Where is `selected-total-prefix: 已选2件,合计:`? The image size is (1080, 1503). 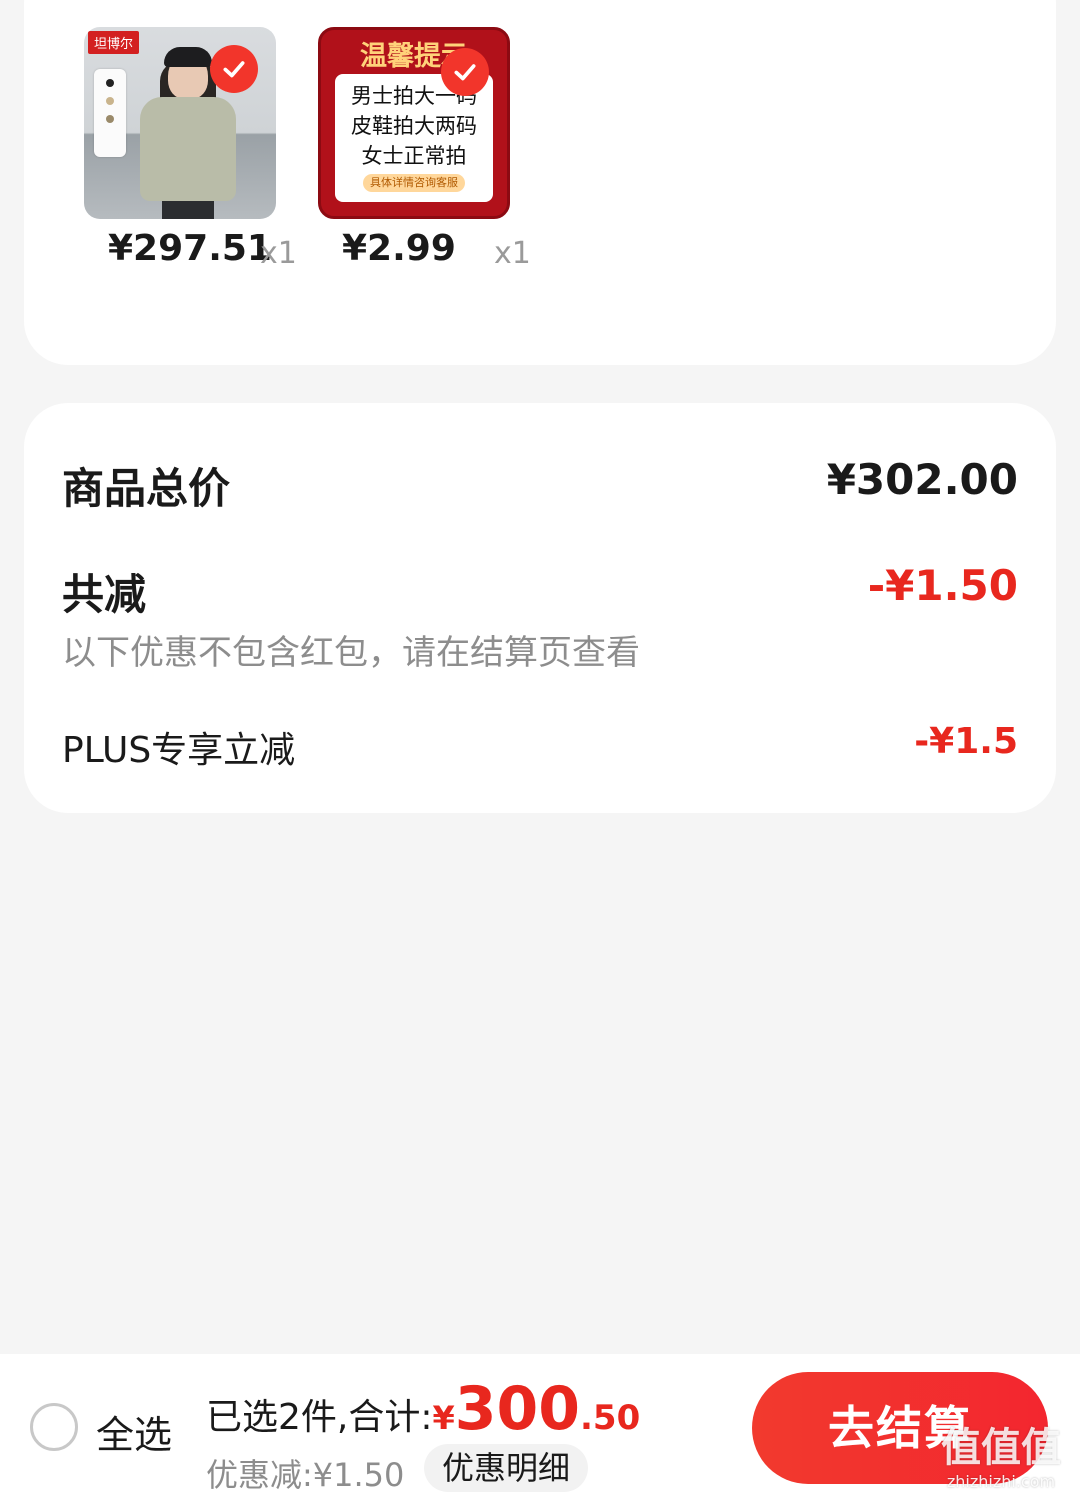
selected-total-prefix: 已选2件,合计: is located at coordinates (319, 1417).